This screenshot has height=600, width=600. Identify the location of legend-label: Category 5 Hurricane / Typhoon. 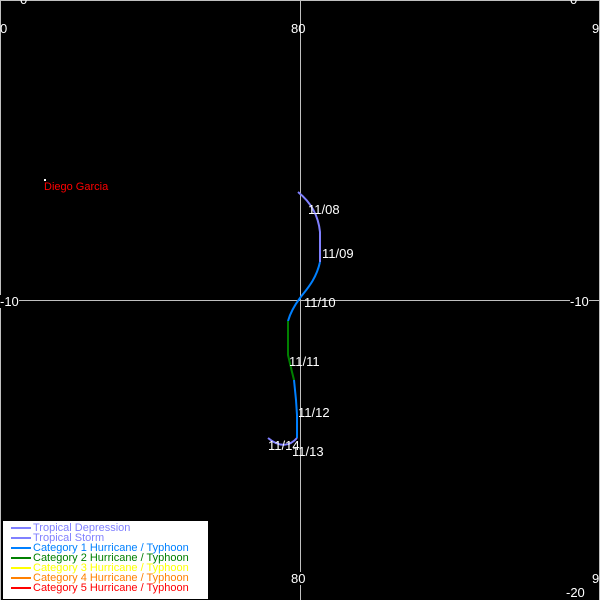
(111, 588).